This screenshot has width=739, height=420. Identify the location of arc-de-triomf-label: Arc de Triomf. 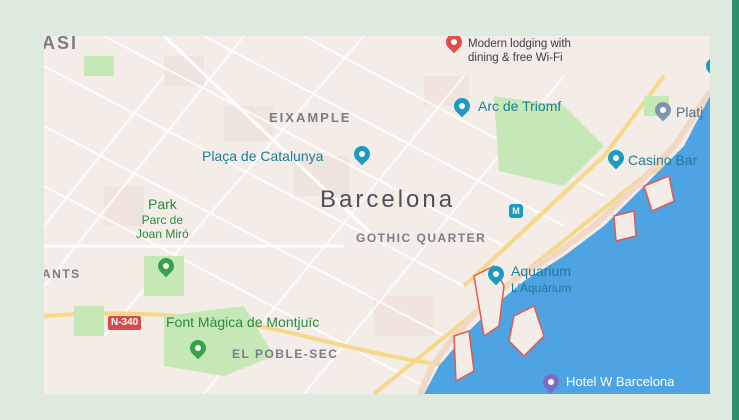
(519, 106).